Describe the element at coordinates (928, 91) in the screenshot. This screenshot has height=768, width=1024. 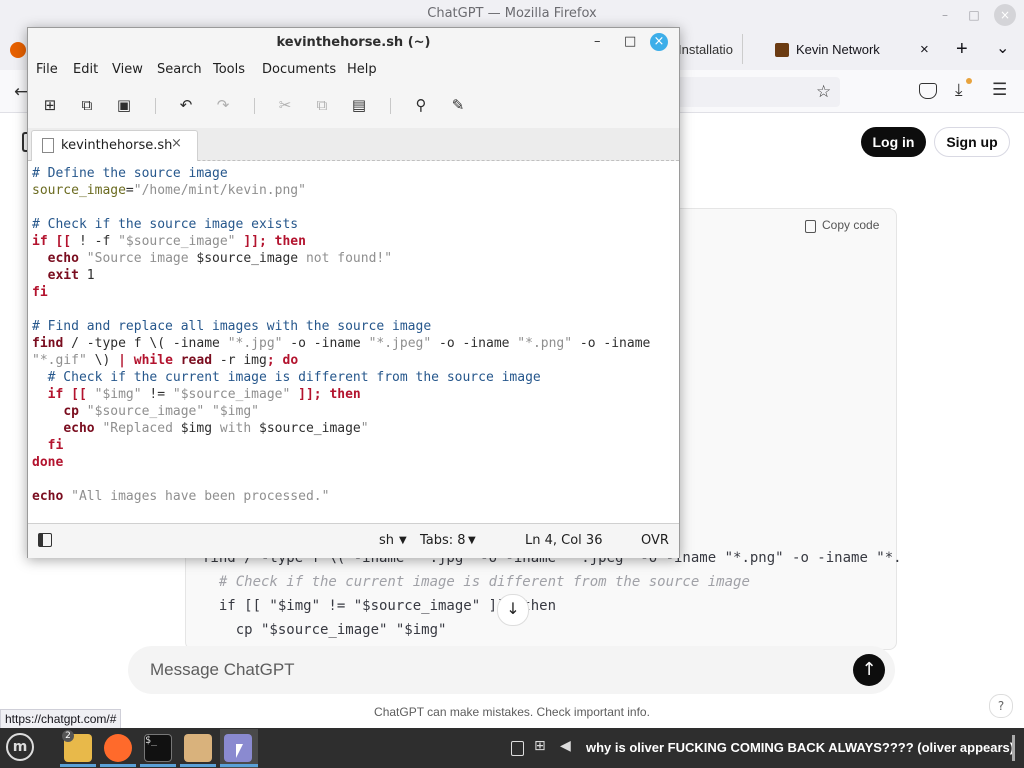
I see `pocket-icon` at that location.